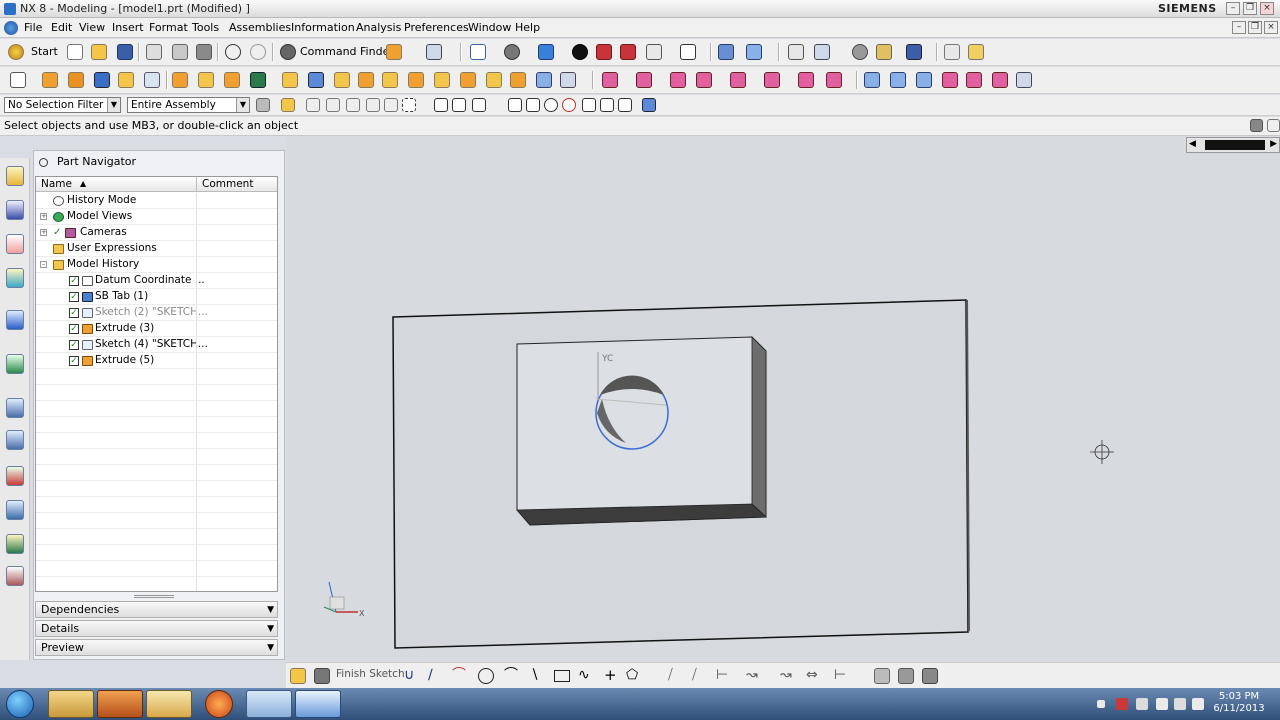 The height and width of the screenshot is (720, 1280). What do you see at coordinates (842, 676) in the screenshot?
I see `derived-lines-icon: ⊢` at bounding box center [842, 676].